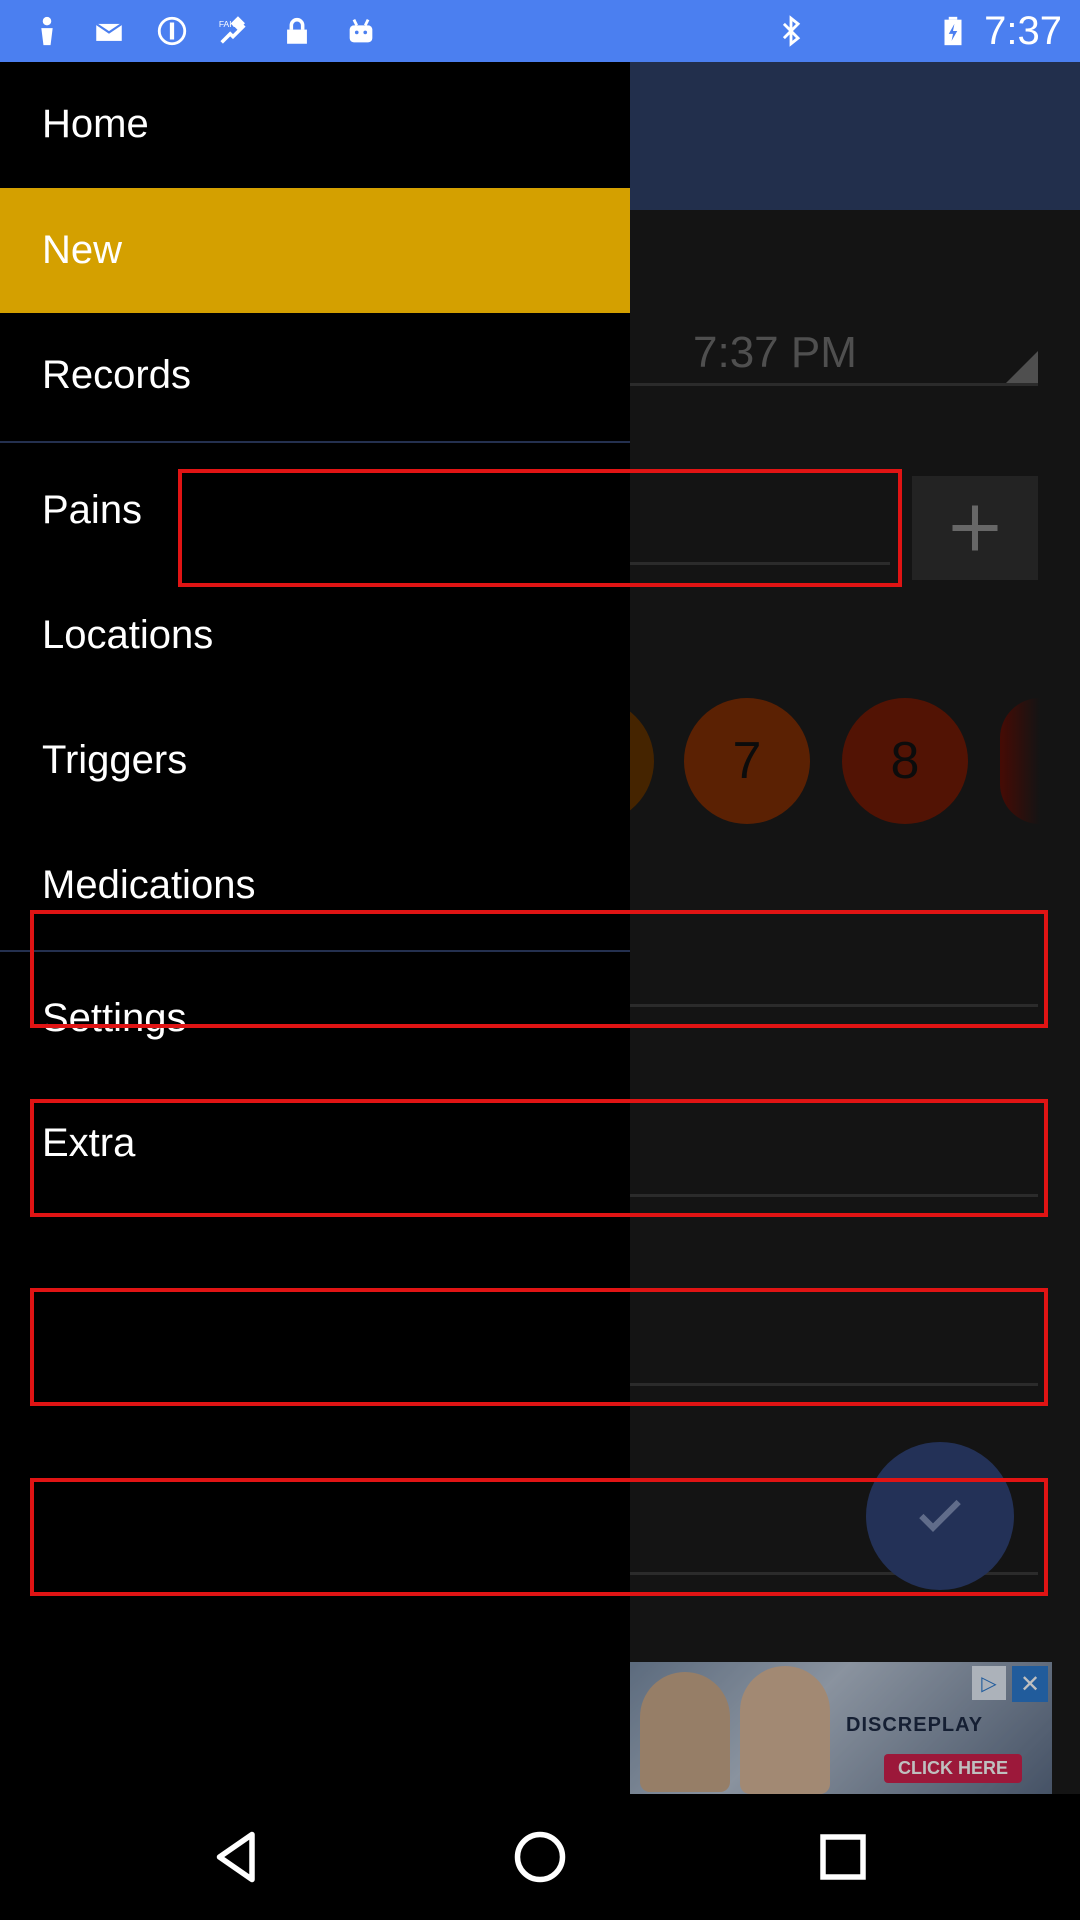 This screenshot has height=1920, width=1080. I want to click on drawer-item-label: Triggers, so click(115, 760).